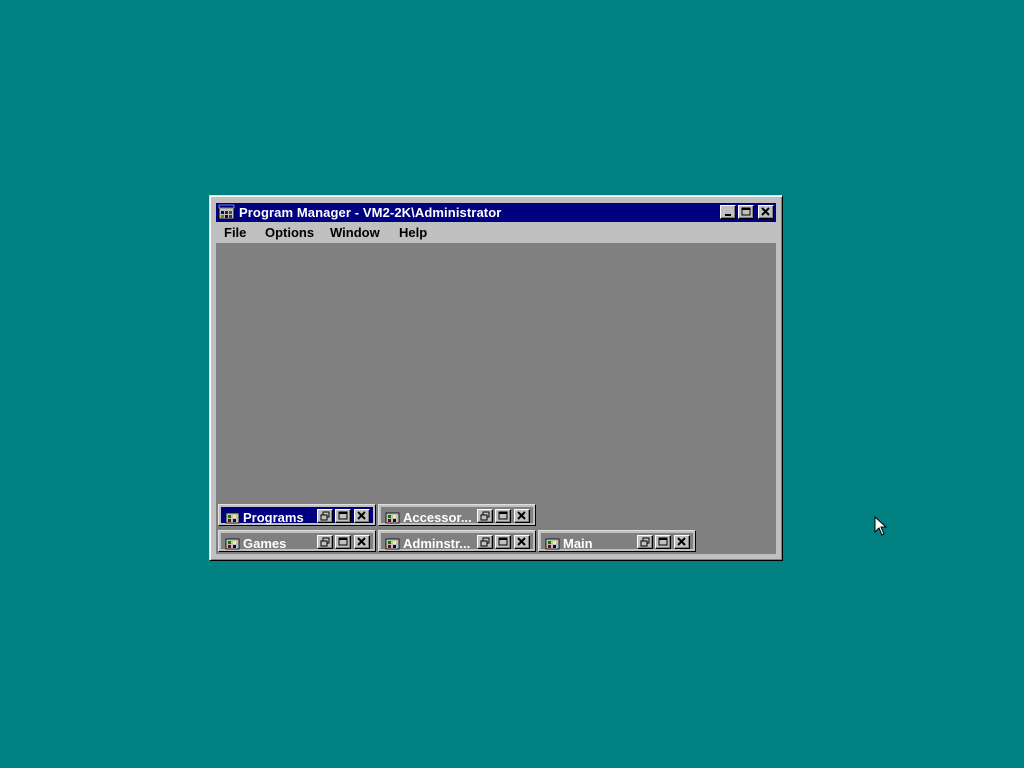 This screenshot has height=768, width=1024. I want to click on menu-window: Window, so click(355, 232).